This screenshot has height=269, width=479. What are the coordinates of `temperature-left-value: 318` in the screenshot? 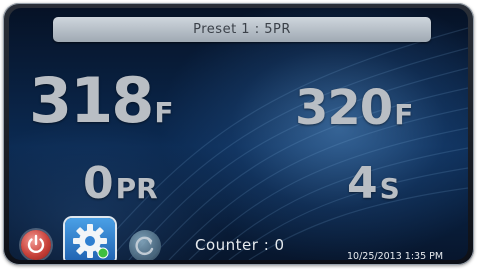 It's located at (91, 100).